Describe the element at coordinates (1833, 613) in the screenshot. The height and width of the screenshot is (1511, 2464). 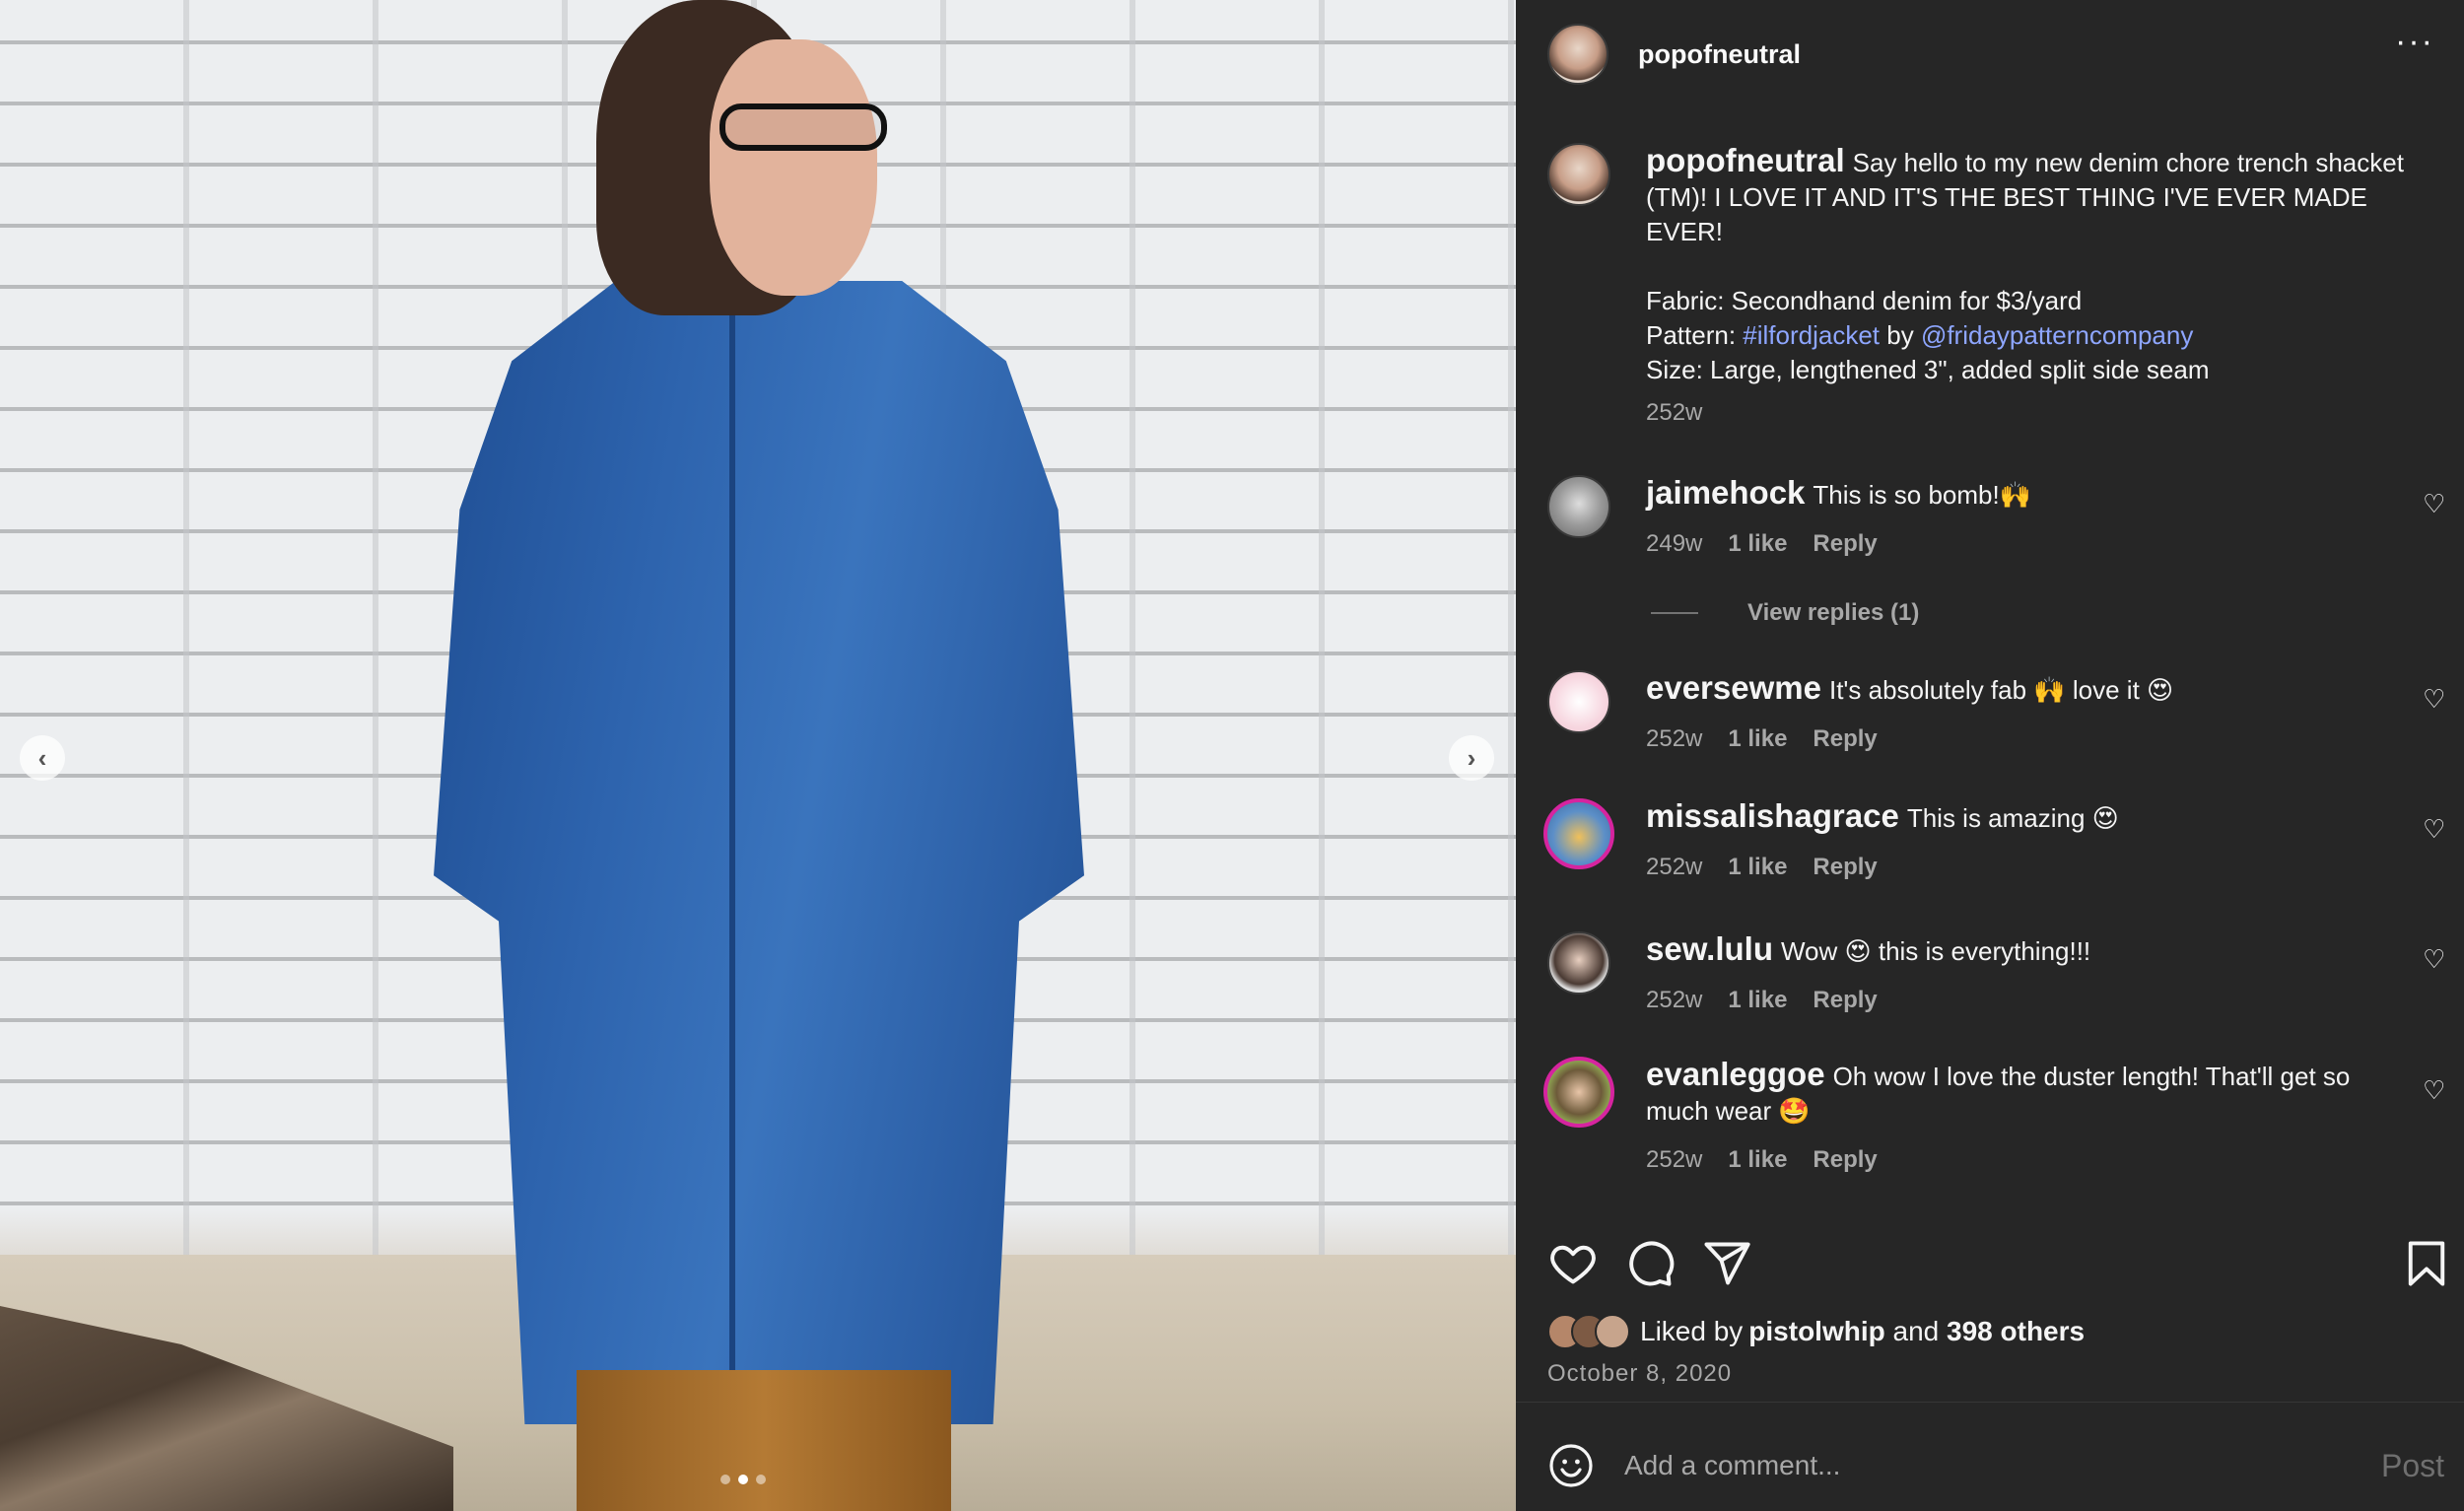
I see `view-replies-label: View replies (1)` at that location.